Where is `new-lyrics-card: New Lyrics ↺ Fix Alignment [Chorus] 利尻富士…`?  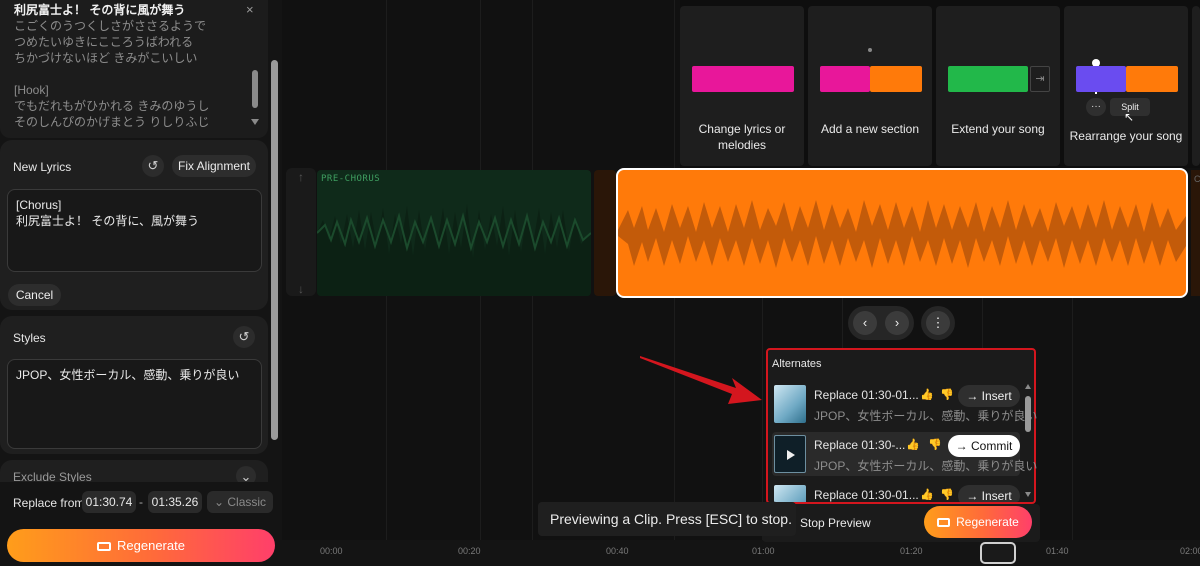
new-lyrics-card: New Lyrics ↺ Fix Alignment [Chorus] 利尻富士… is located at coordinates (134, 225).